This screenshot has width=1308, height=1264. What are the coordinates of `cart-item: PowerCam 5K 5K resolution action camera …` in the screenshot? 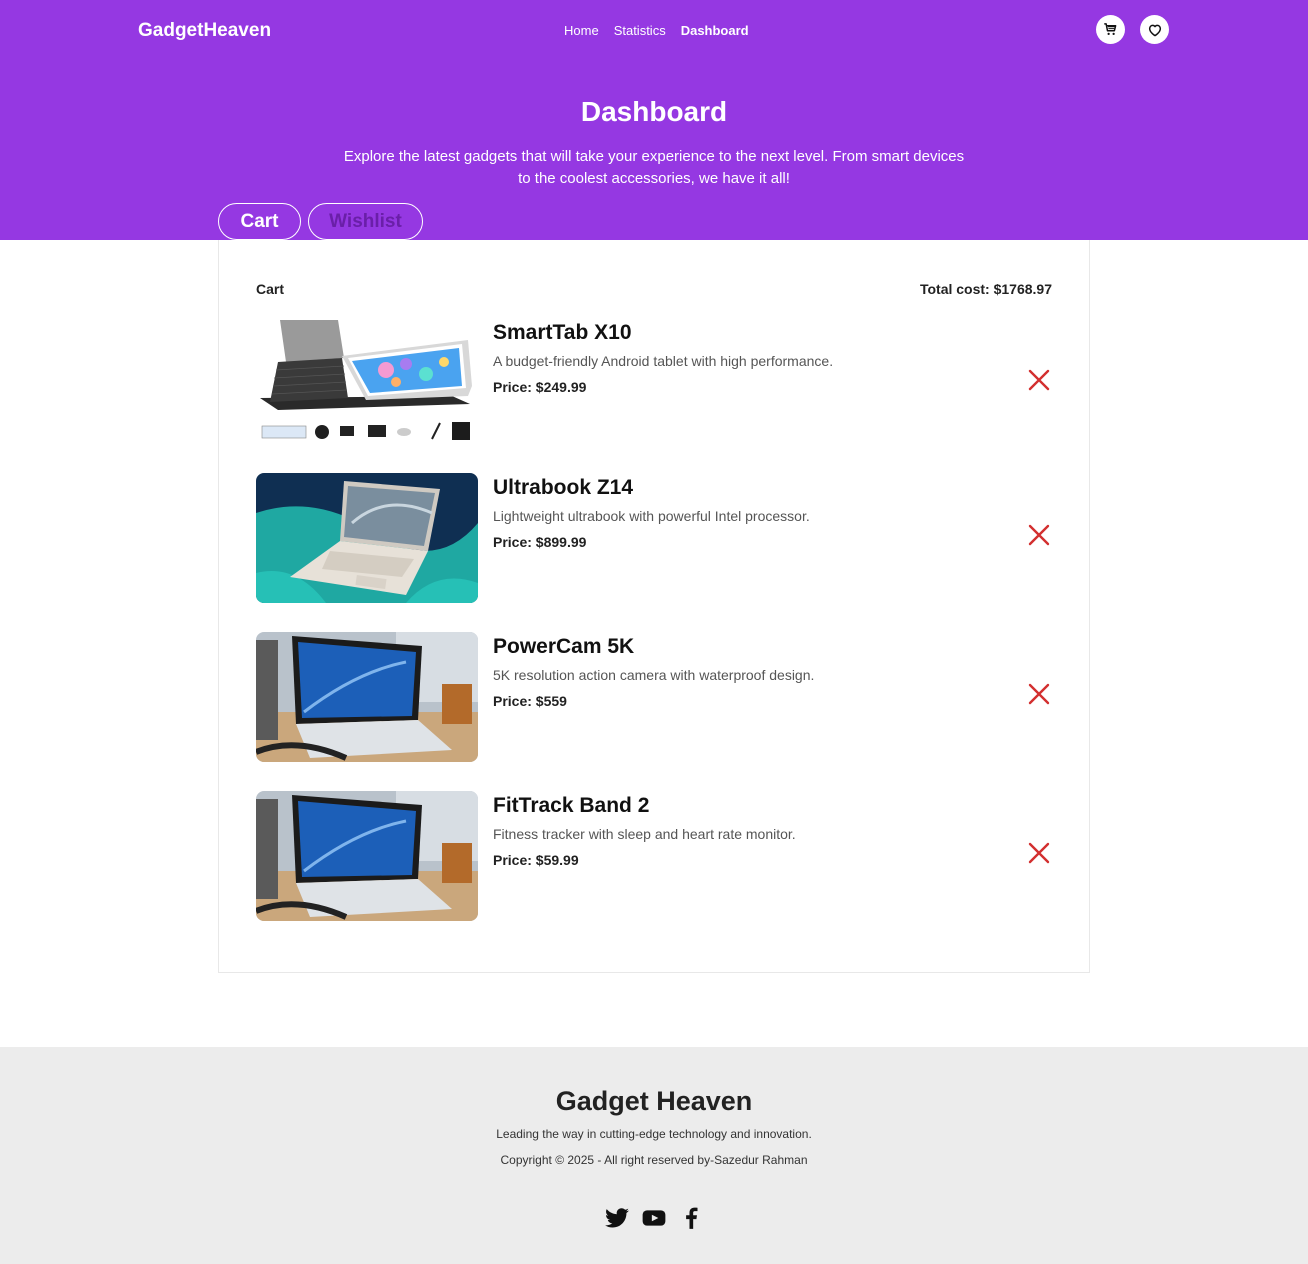 It's located at (656, 697).